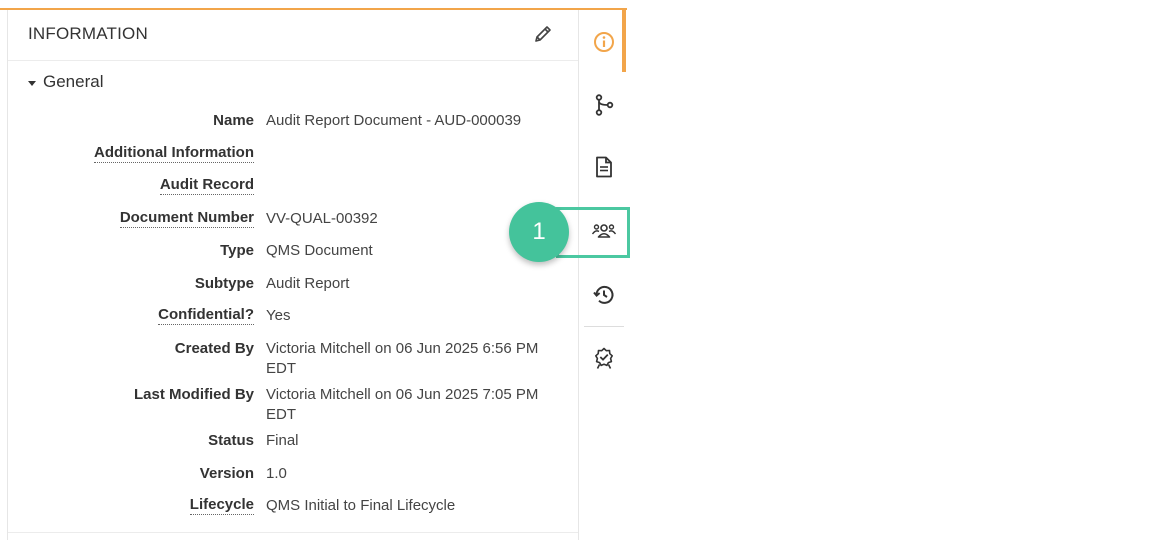  I want to click on field-value: Audit Report Document - AUD-000039, so click(394, 120).